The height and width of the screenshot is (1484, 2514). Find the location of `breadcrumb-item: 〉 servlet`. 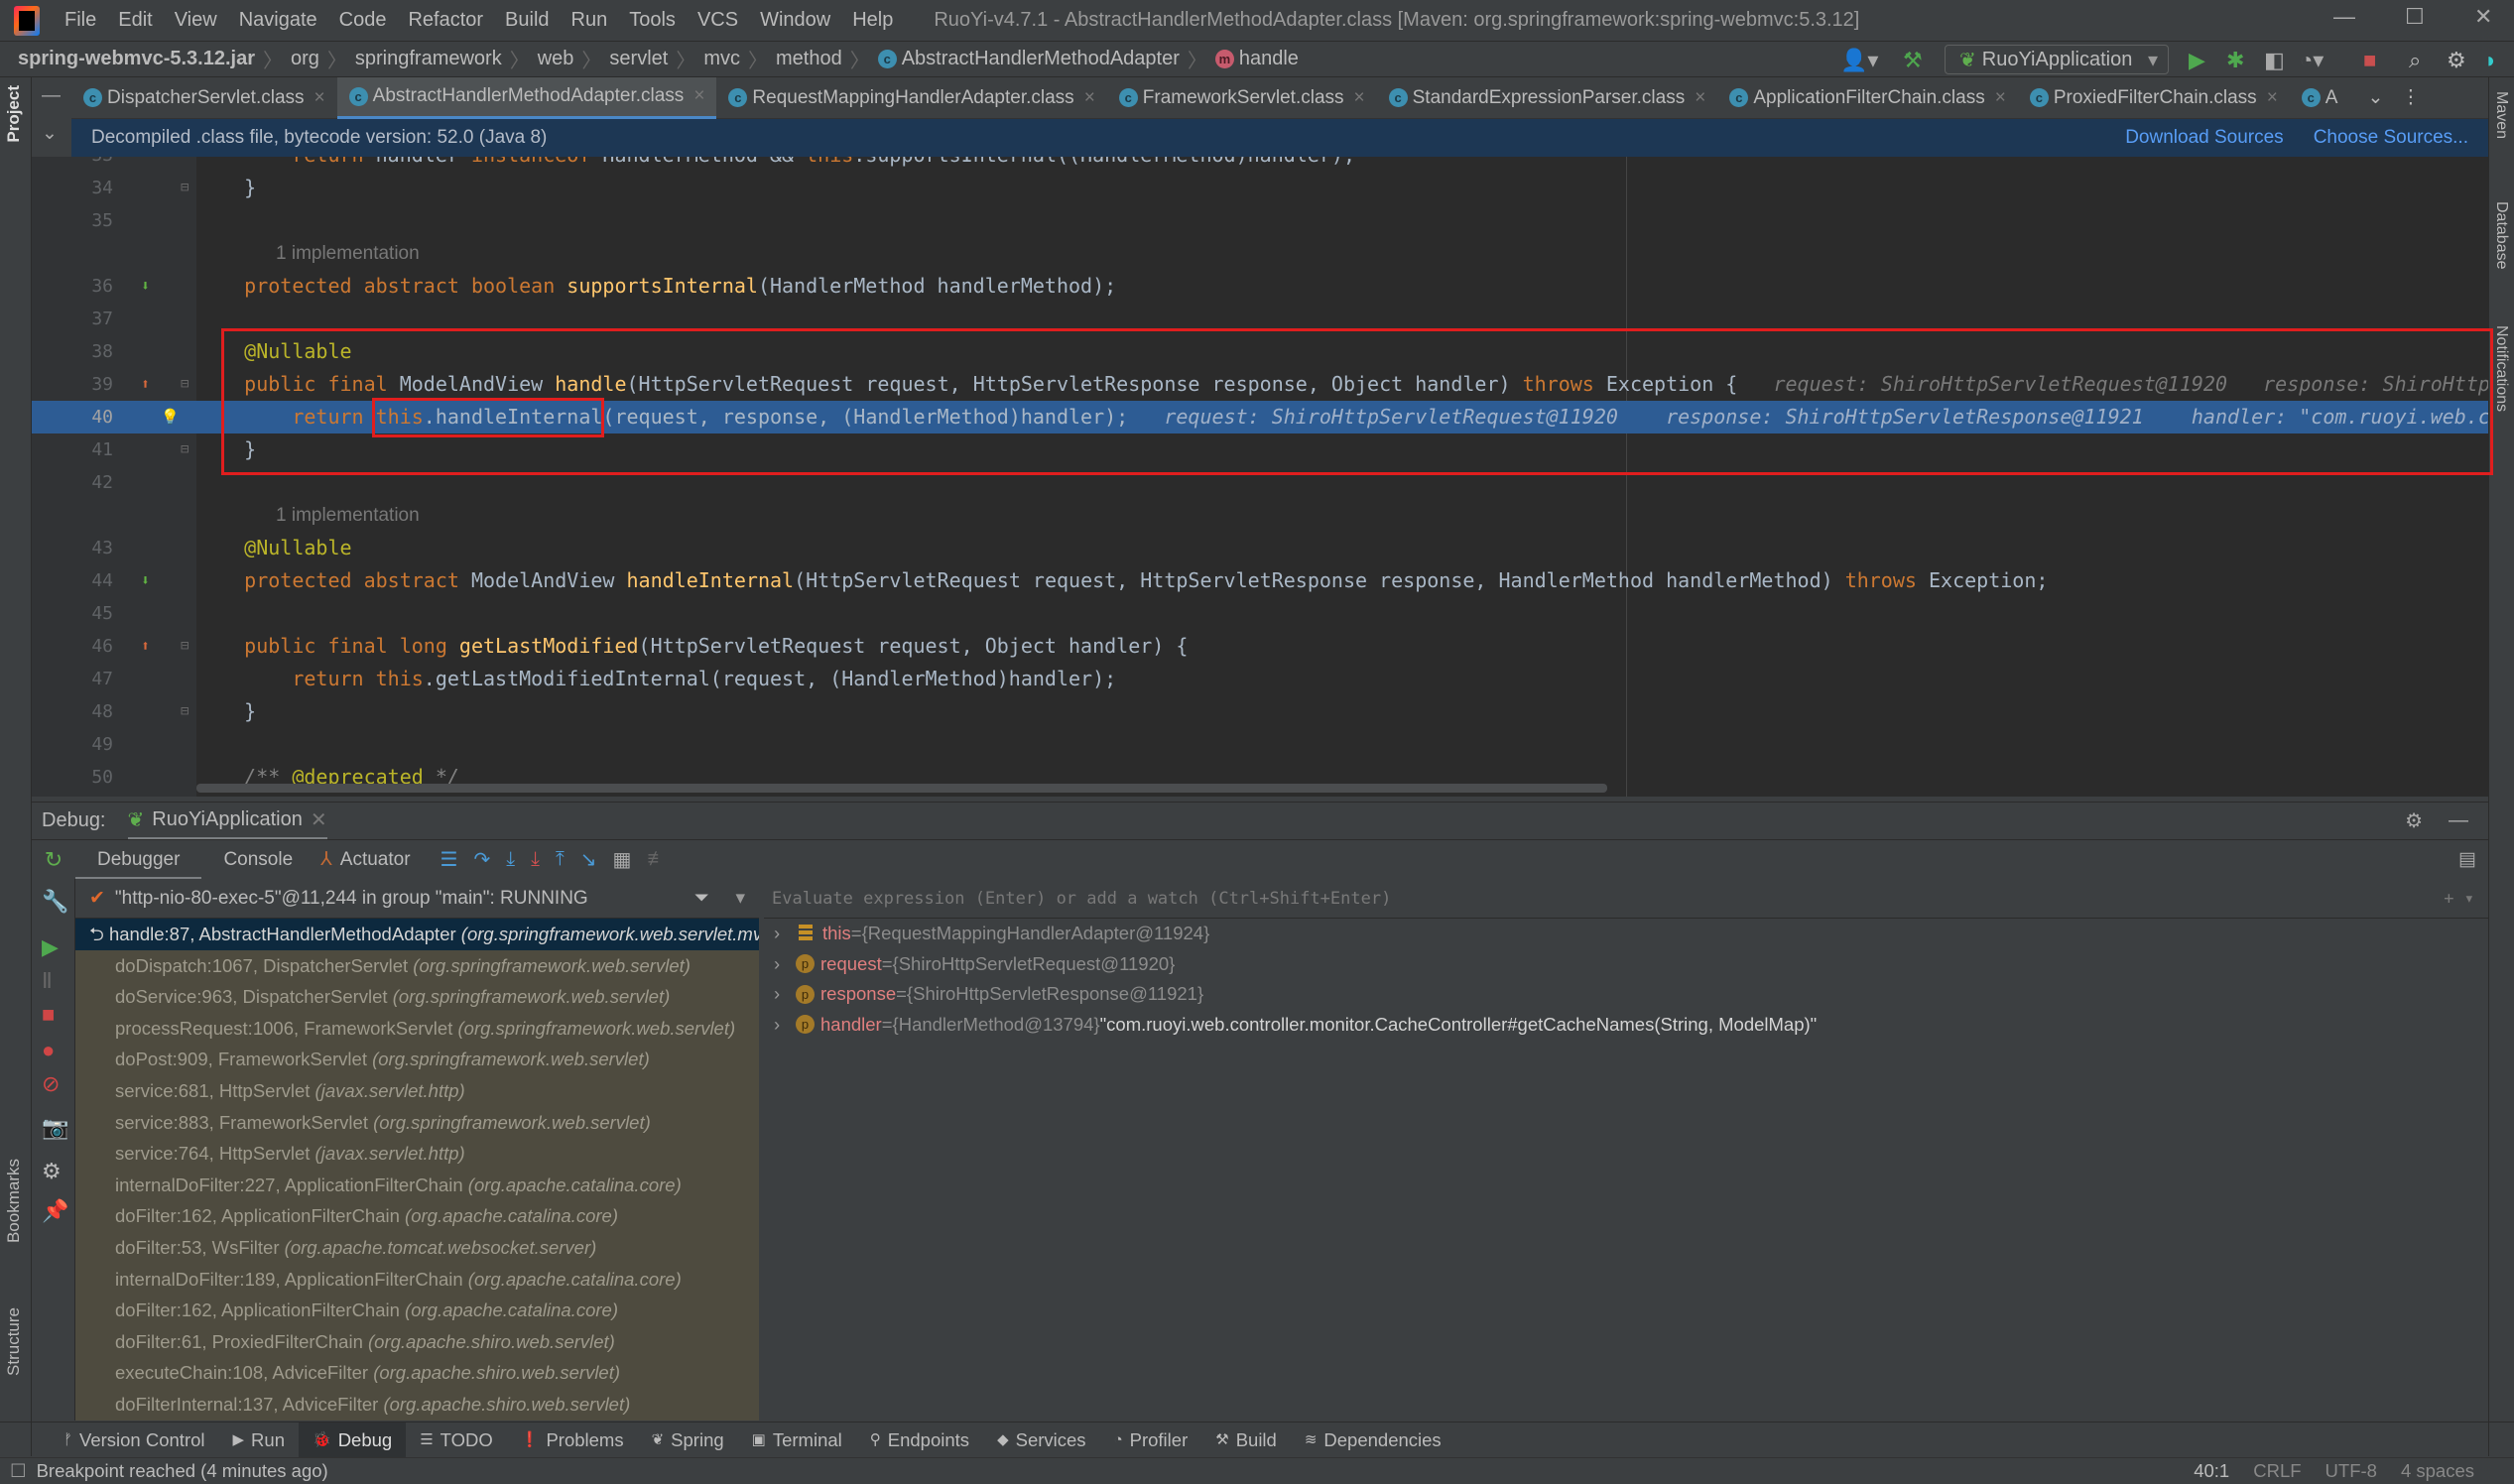

breadcrumb-item: 〉 servlet is located at coordinates (620, 59).